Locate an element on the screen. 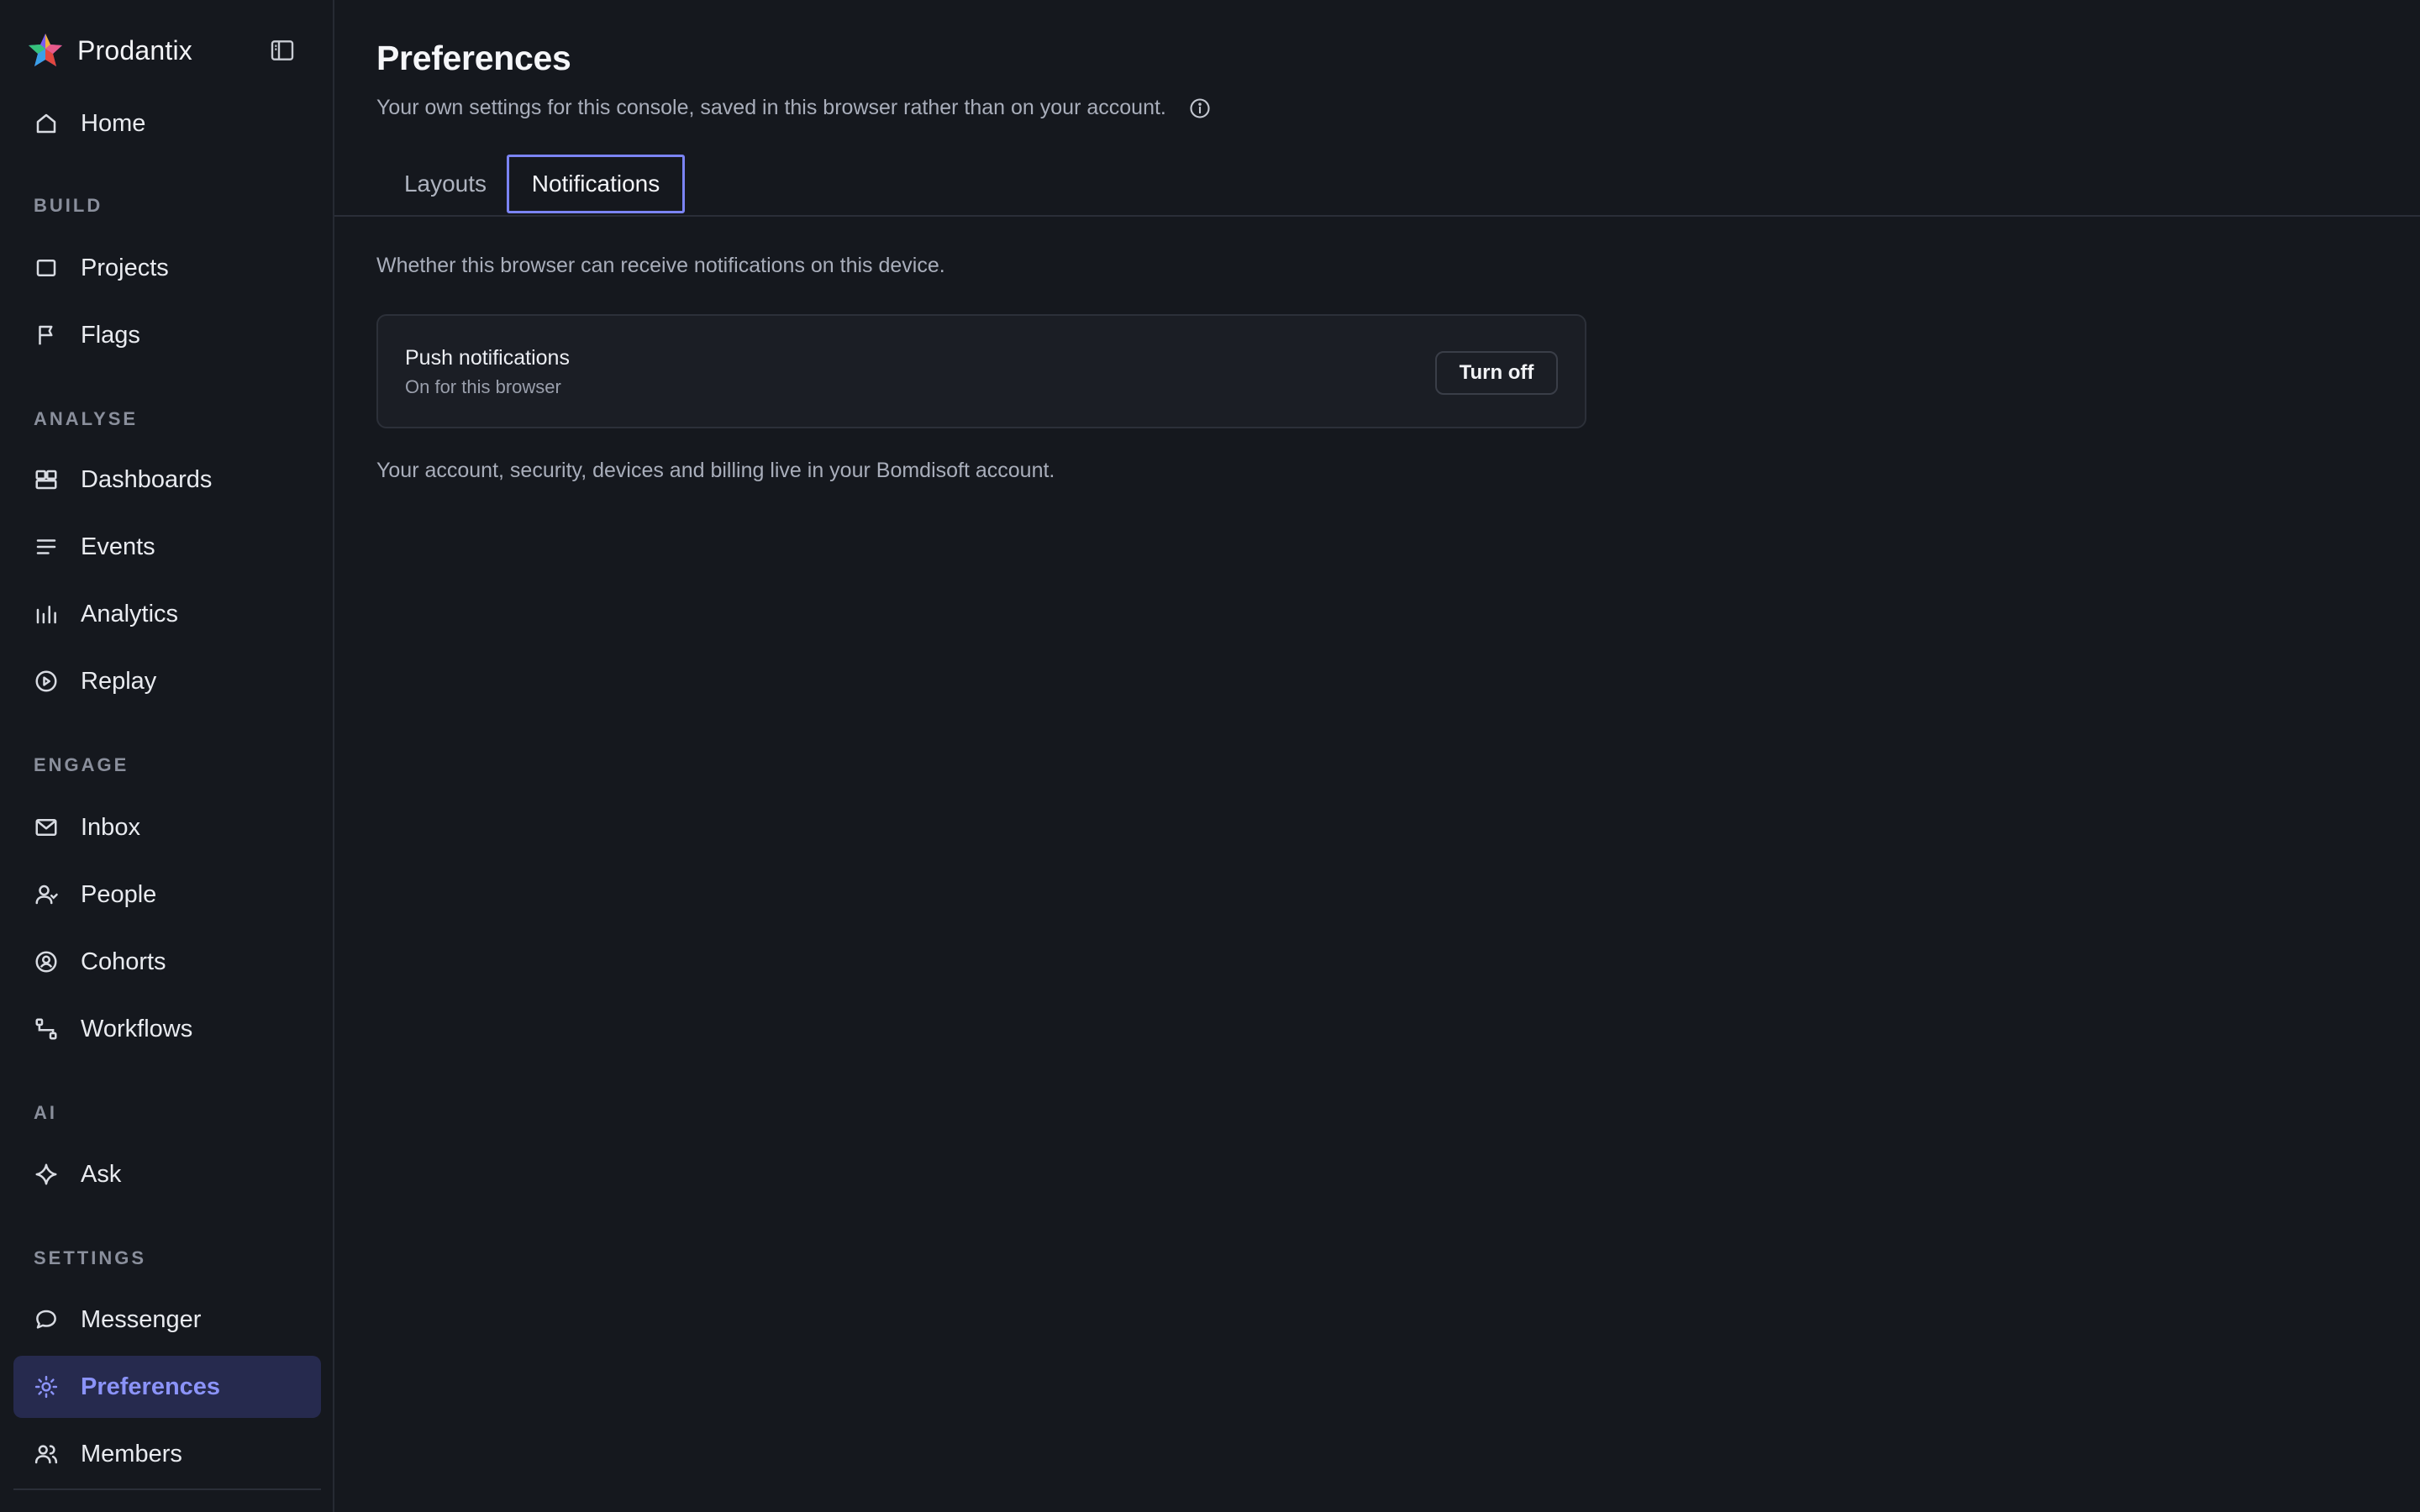 The image size is (2420, 1512). brand-logo-icon is located at coordinates (45, 50).